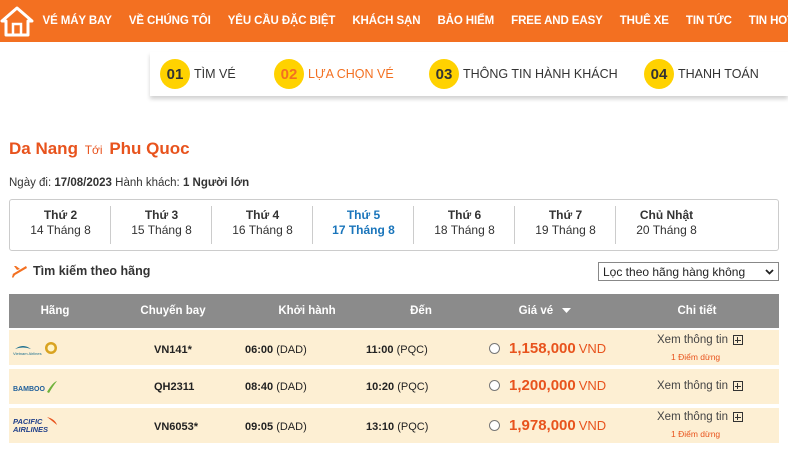 This screenshot has height=453, width=788. What do you see at coordinates (262, 215) in the screenshot?
I see `day-name: Thứ 4` at bounding box center [262, 215].